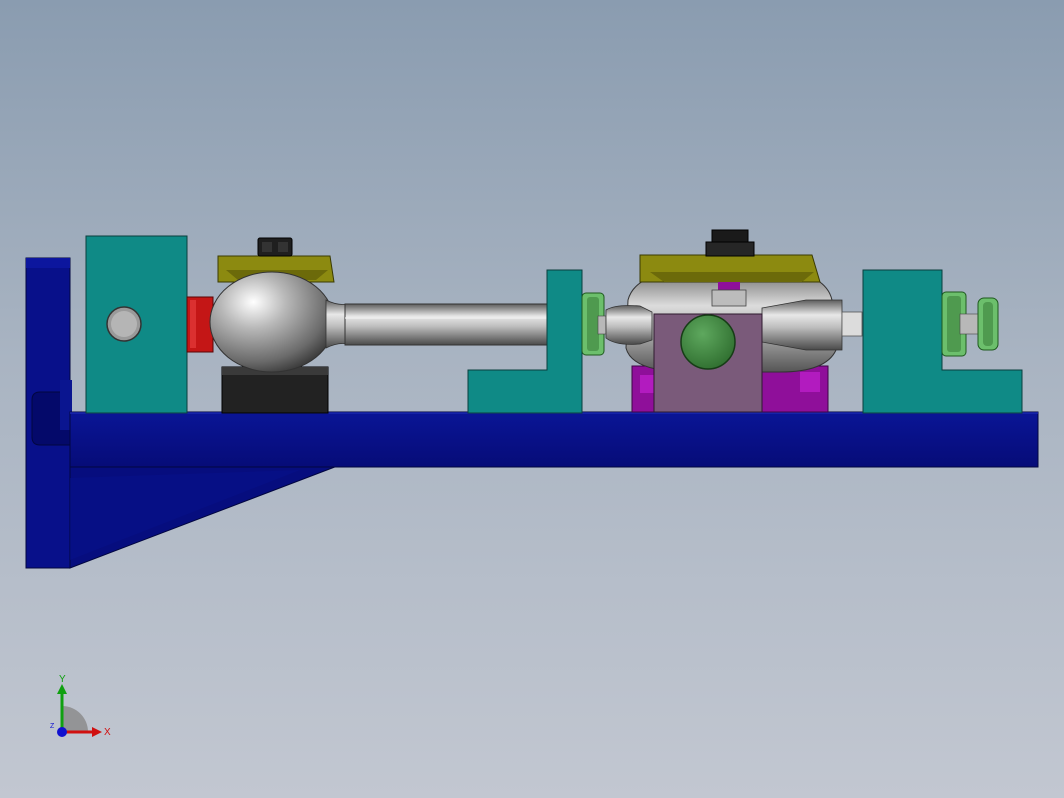 Image resolution: width=1064 pixels, height=798 pixels. What do you see at coordinates (97, 732) in the screenshot?
I see `x-axis-arrowhead` at bounding box center [97, 732].